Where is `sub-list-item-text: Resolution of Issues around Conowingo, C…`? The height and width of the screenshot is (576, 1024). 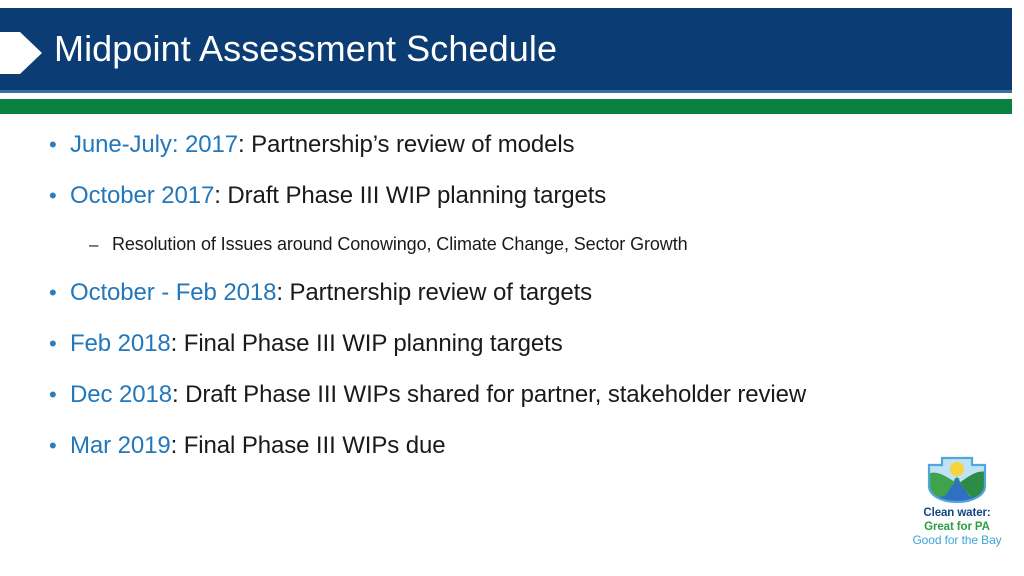 sub-list-item-text: Resolution of Issues around Conowingo, C… is located at coordinates (526, 244).